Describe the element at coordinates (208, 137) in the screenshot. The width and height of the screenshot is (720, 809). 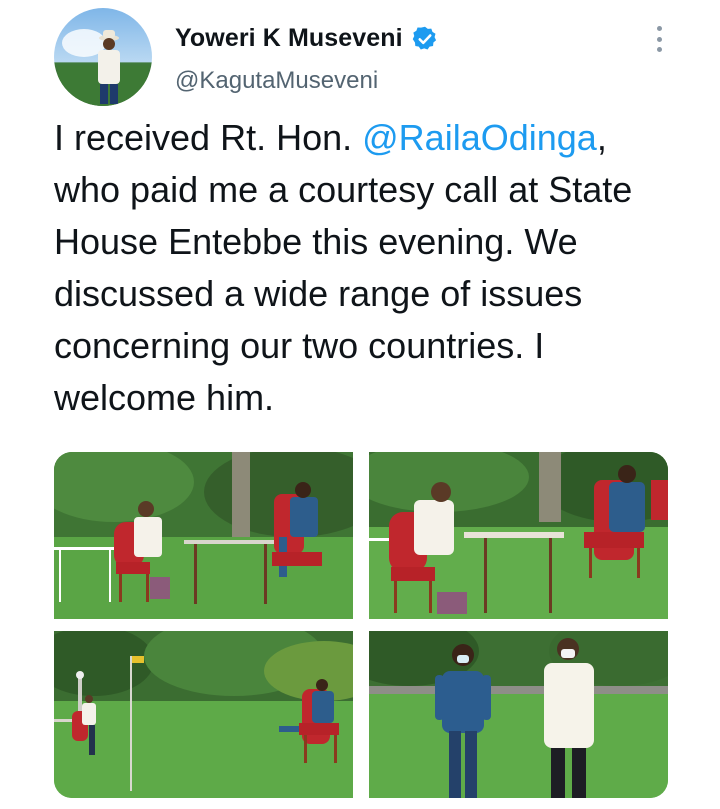
I see `tweet-text-start: I received Rt. Hon.` at that location.